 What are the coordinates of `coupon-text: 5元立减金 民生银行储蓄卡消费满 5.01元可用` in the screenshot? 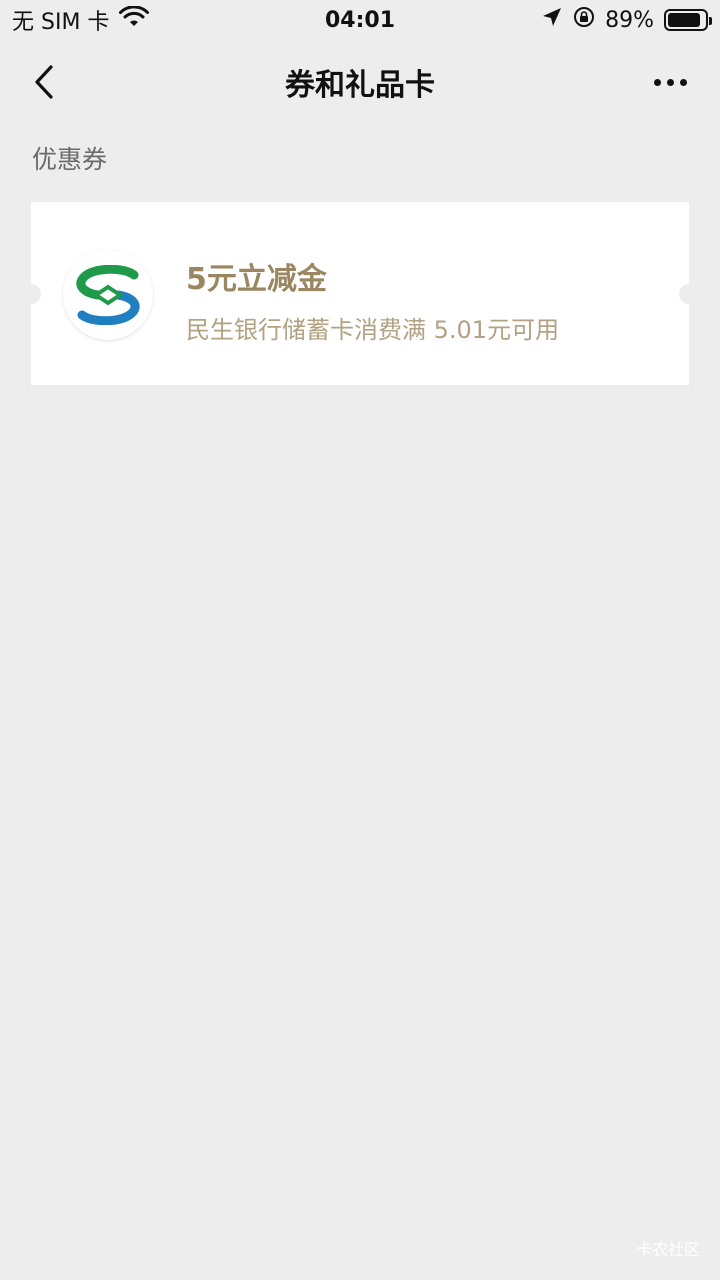 It's located at (372, 299).